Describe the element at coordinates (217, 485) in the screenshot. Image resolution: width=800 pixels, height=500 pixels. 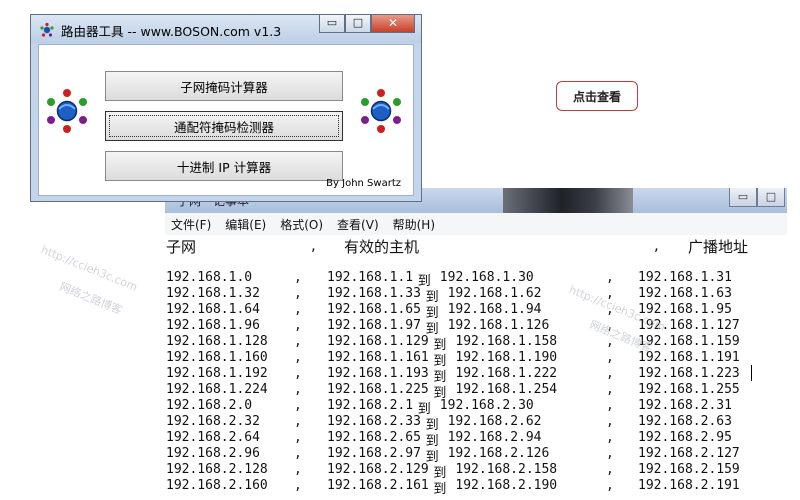
I see `subnet-cell: 192.168.2.160` at that location.